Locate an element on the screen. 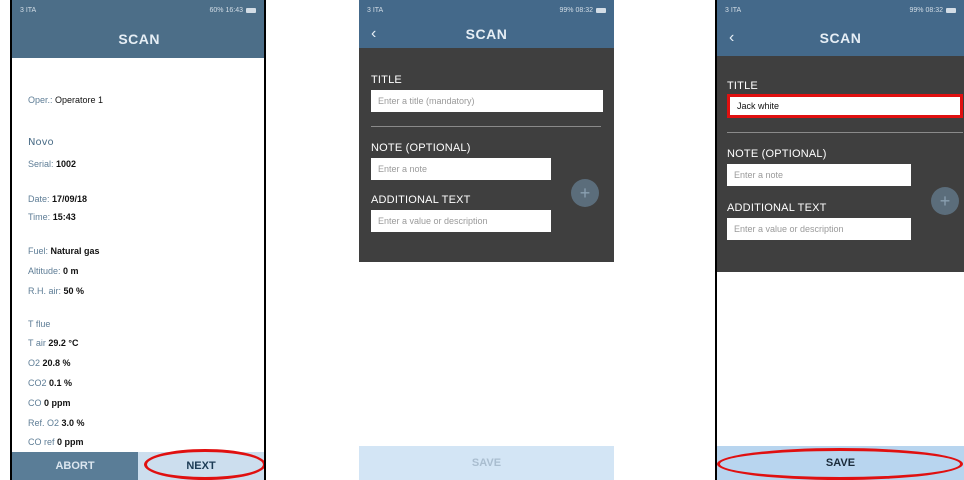  title-input: Enter a title (mandatory) is located at coordinates (487, 101).